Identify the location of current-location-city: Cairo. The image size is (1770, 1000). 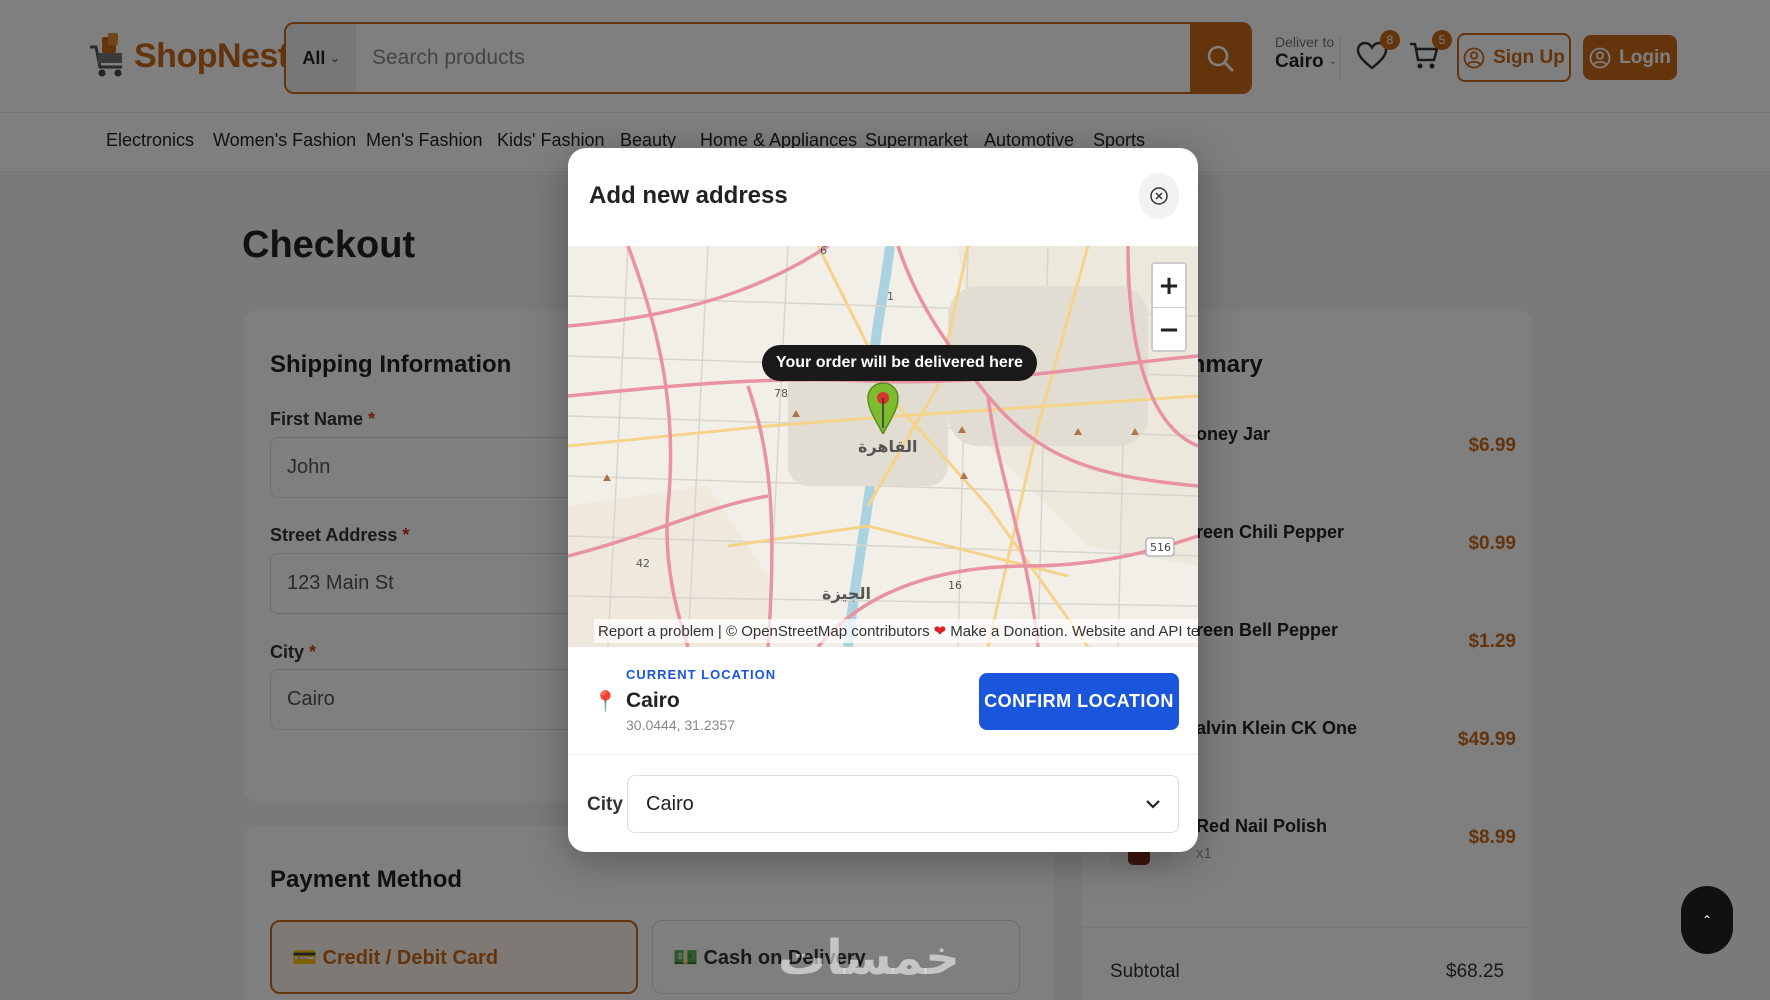
(653, 700).